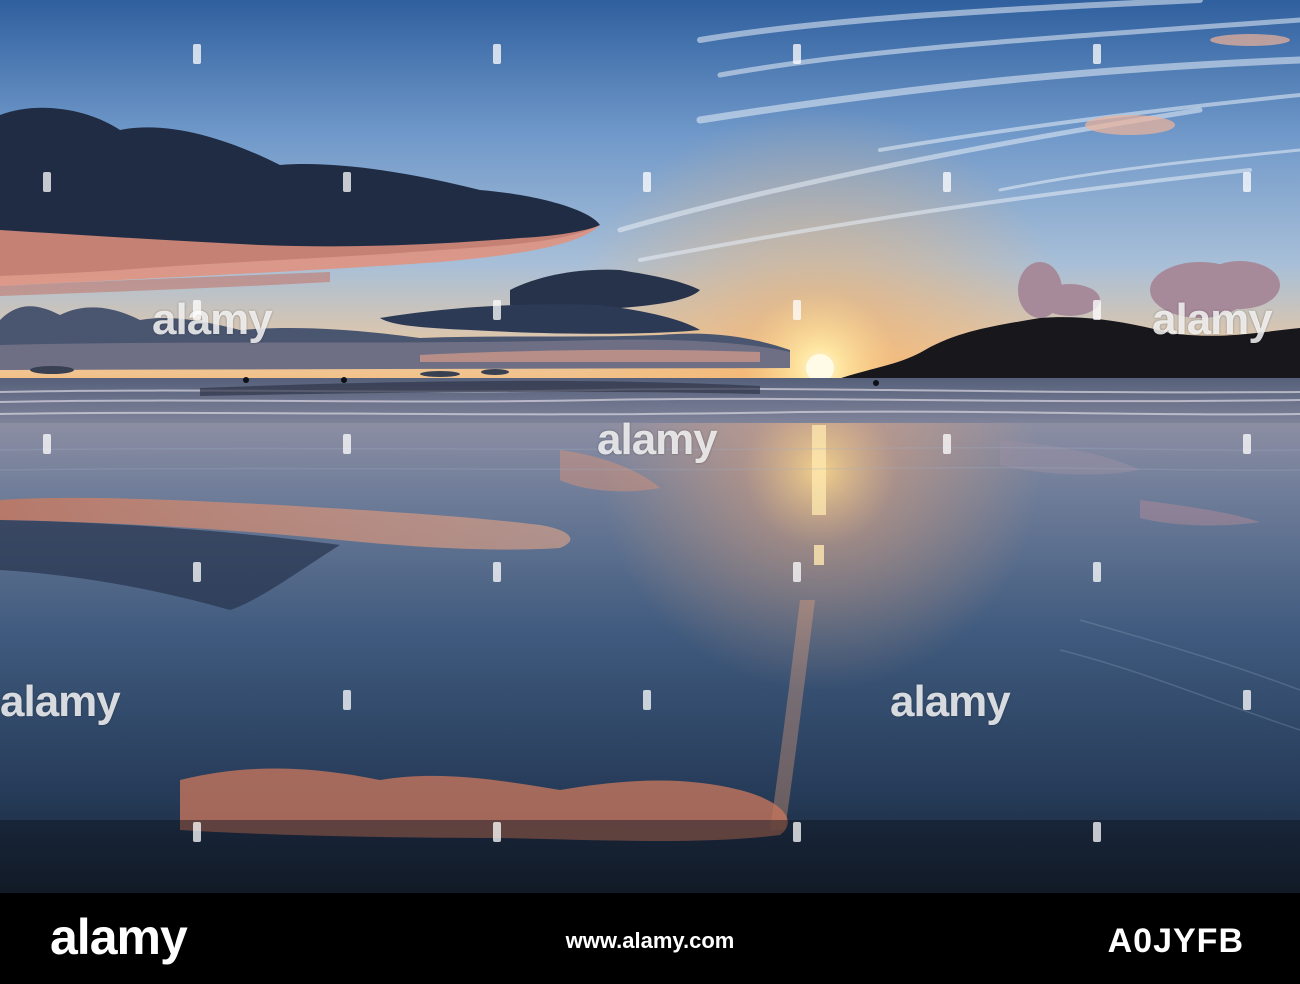  I want to click on image-code: A0JYFB, so click(1175, 941).